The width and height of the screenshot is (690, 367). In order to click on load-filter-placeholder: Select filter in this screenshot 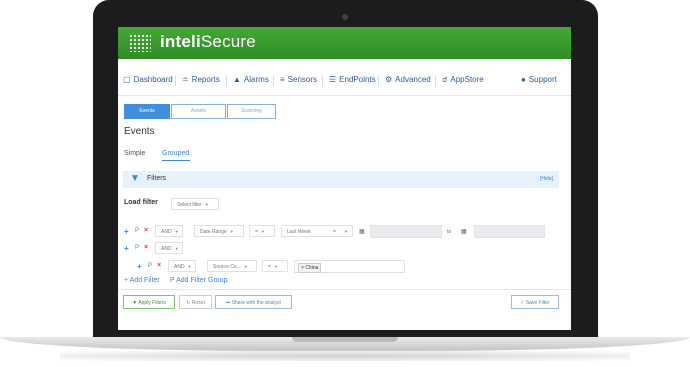, I will do `click(189, 205)`.